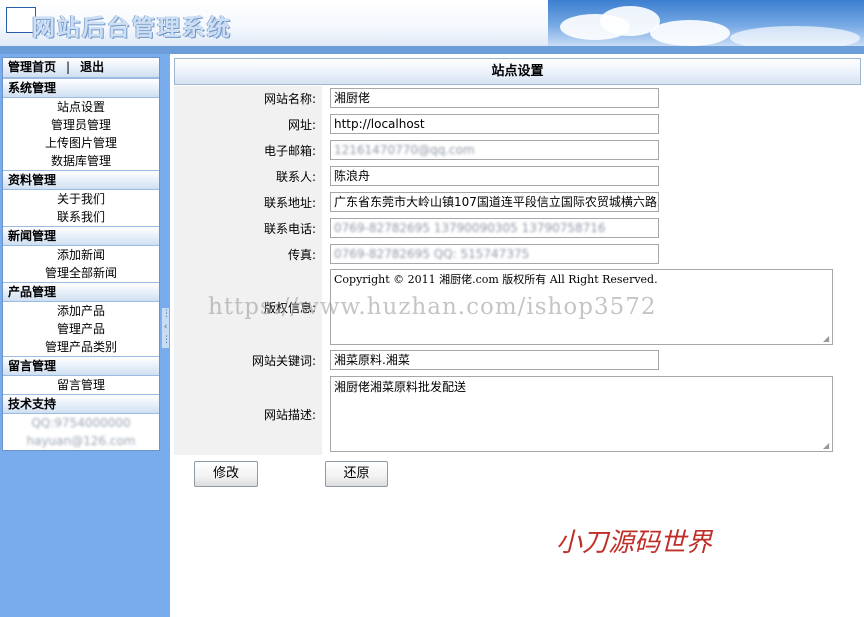 This screenshot has width=864, height=617. I want to click on menu-group-info: 资料管理, so click(81, 180).